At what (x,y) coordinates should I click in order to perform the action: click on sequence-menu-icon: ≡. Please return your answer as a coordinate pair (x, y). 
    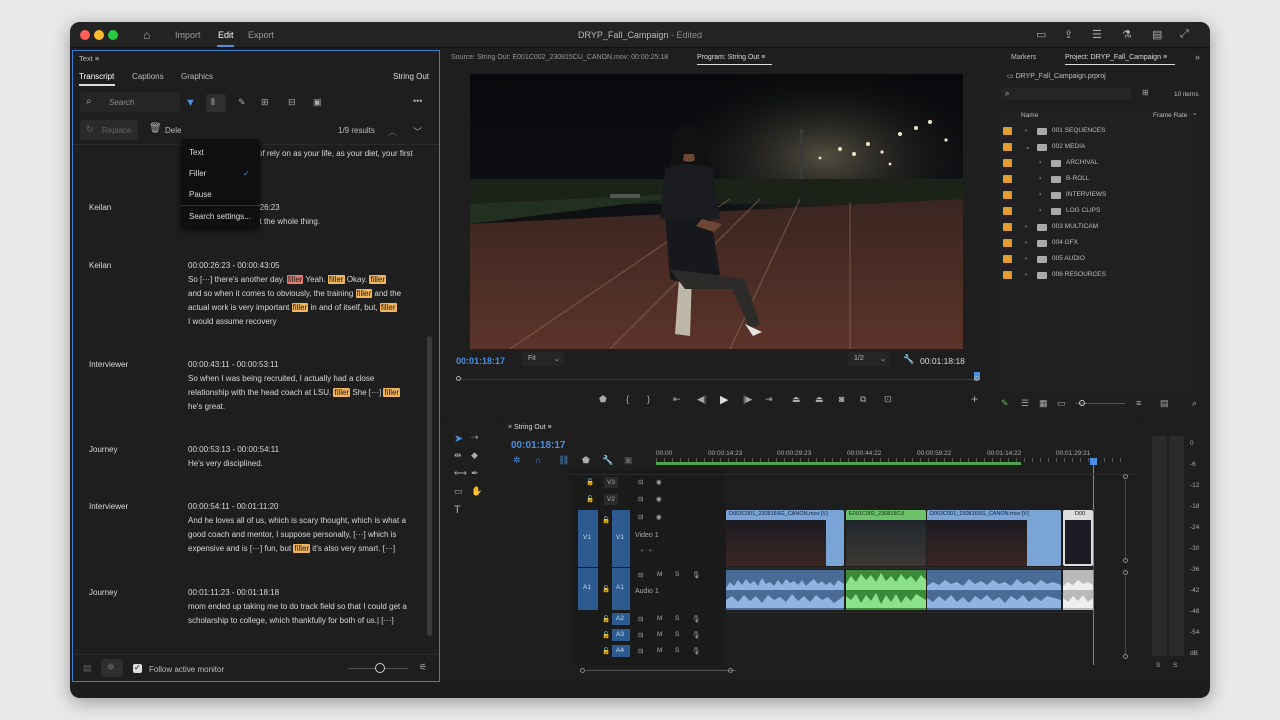
    Looking at the image, I should click on (550, 427).